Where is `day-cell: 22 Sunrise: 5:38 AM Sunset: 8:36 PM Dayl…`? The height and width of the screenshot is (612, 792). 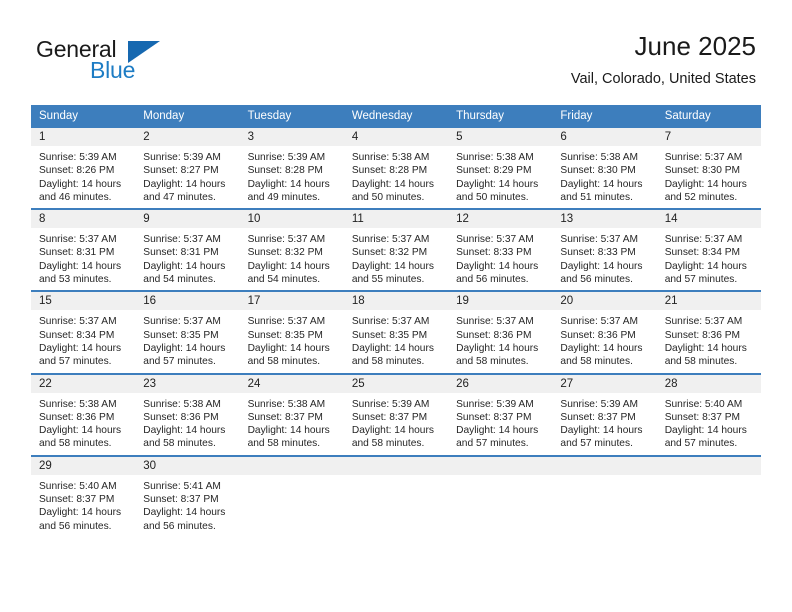 day-cell: 22 Sunrise: 5:38 AM Sunset: 8:36 PM Dayl… is located at coordinates (83, 414).